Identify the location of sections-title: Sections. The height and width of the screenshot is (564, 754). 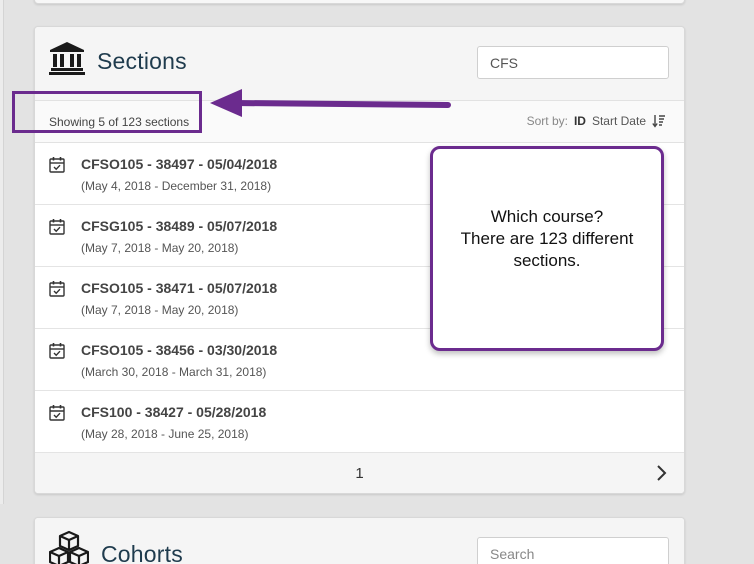
(142, 61).